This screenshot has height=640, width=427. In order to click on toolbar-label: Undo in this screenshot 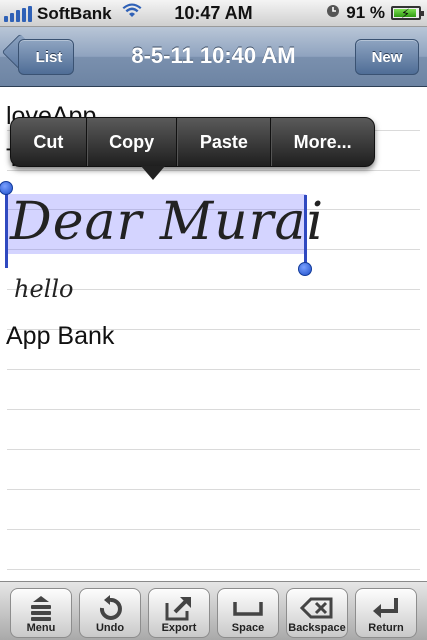, I will do `click(110, 628)`.